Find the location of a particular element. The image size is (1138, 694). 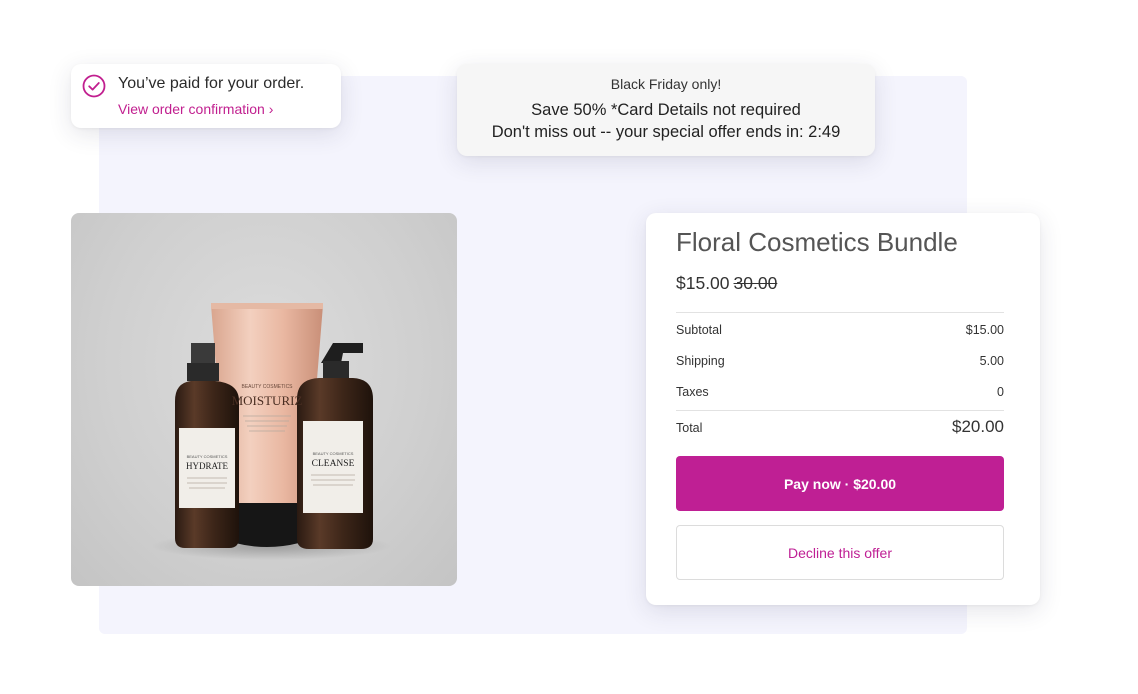

subtotal-value: $15.00 is located at coordinates (984, 330).